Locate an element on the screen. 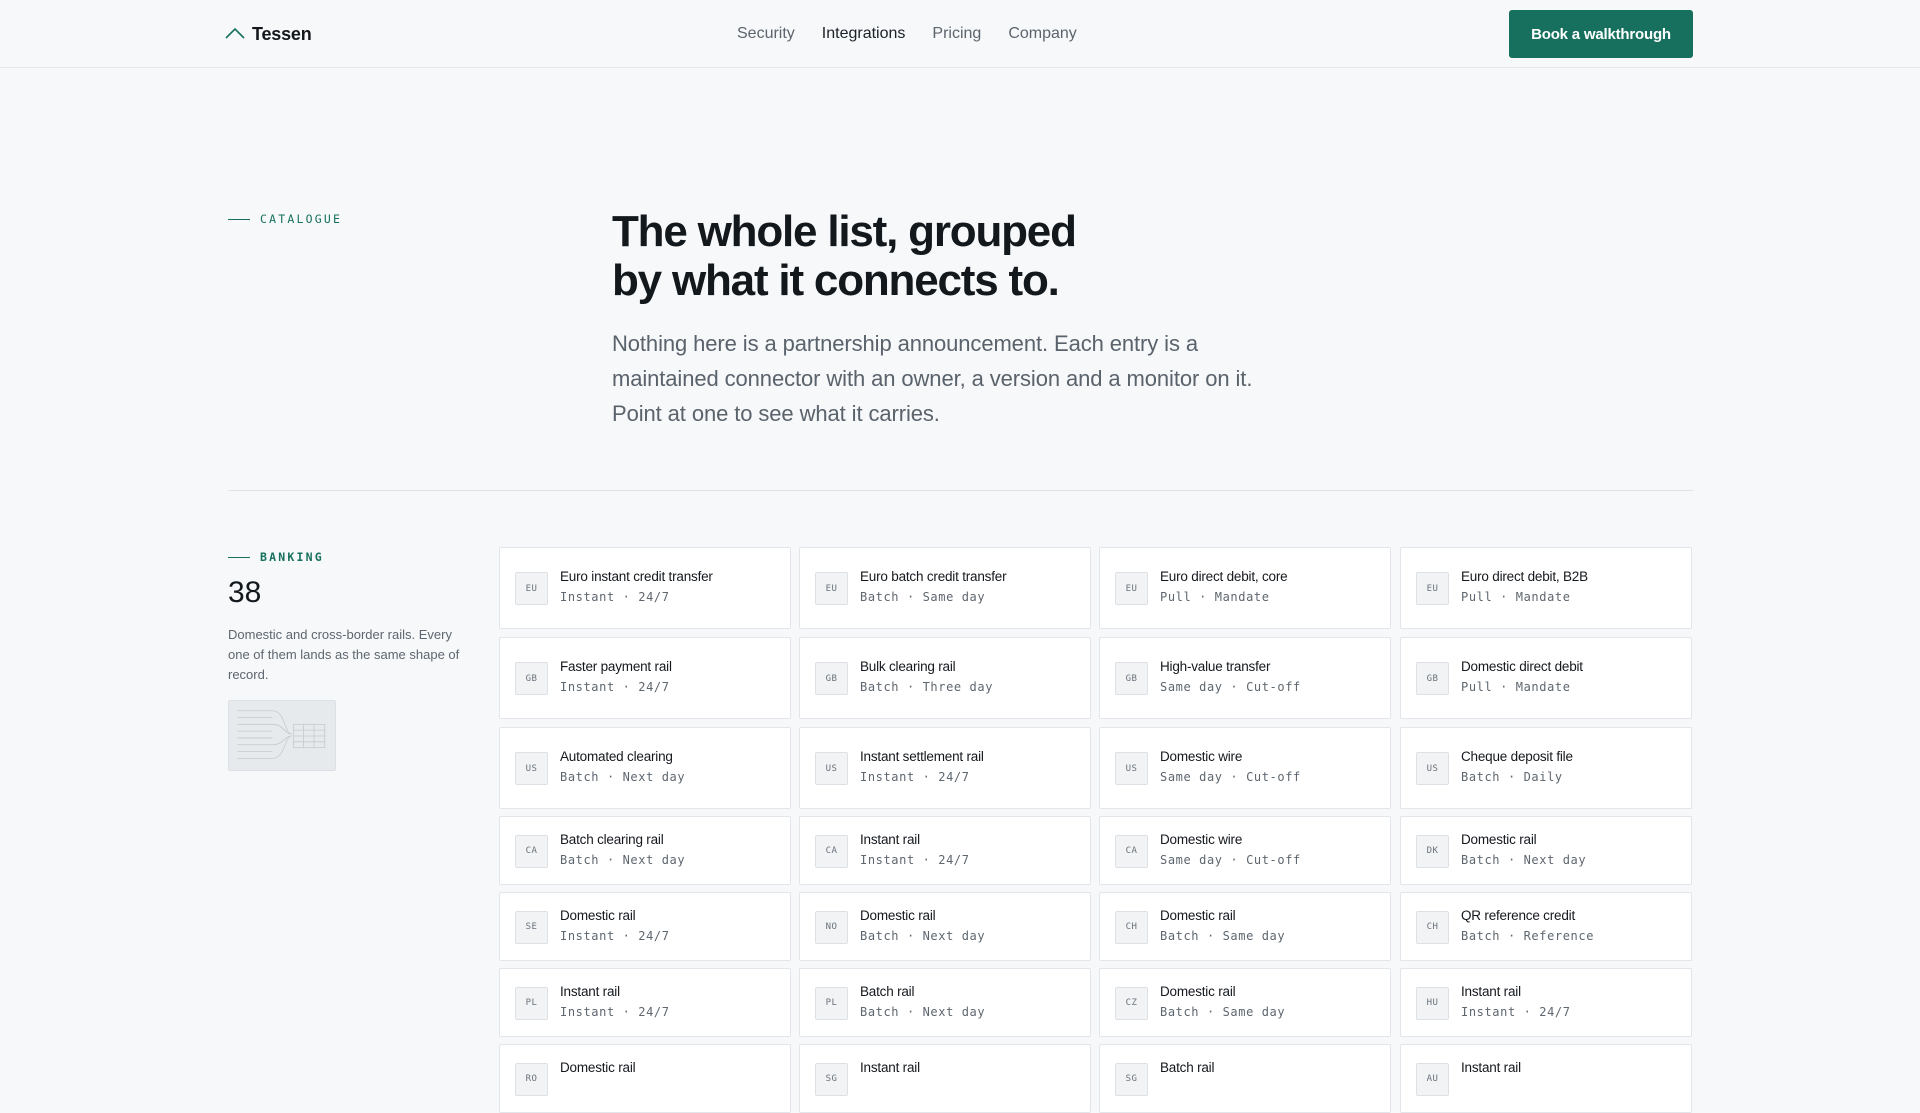  banking-diagram-thumbnail is located at coordinates (282, 735).